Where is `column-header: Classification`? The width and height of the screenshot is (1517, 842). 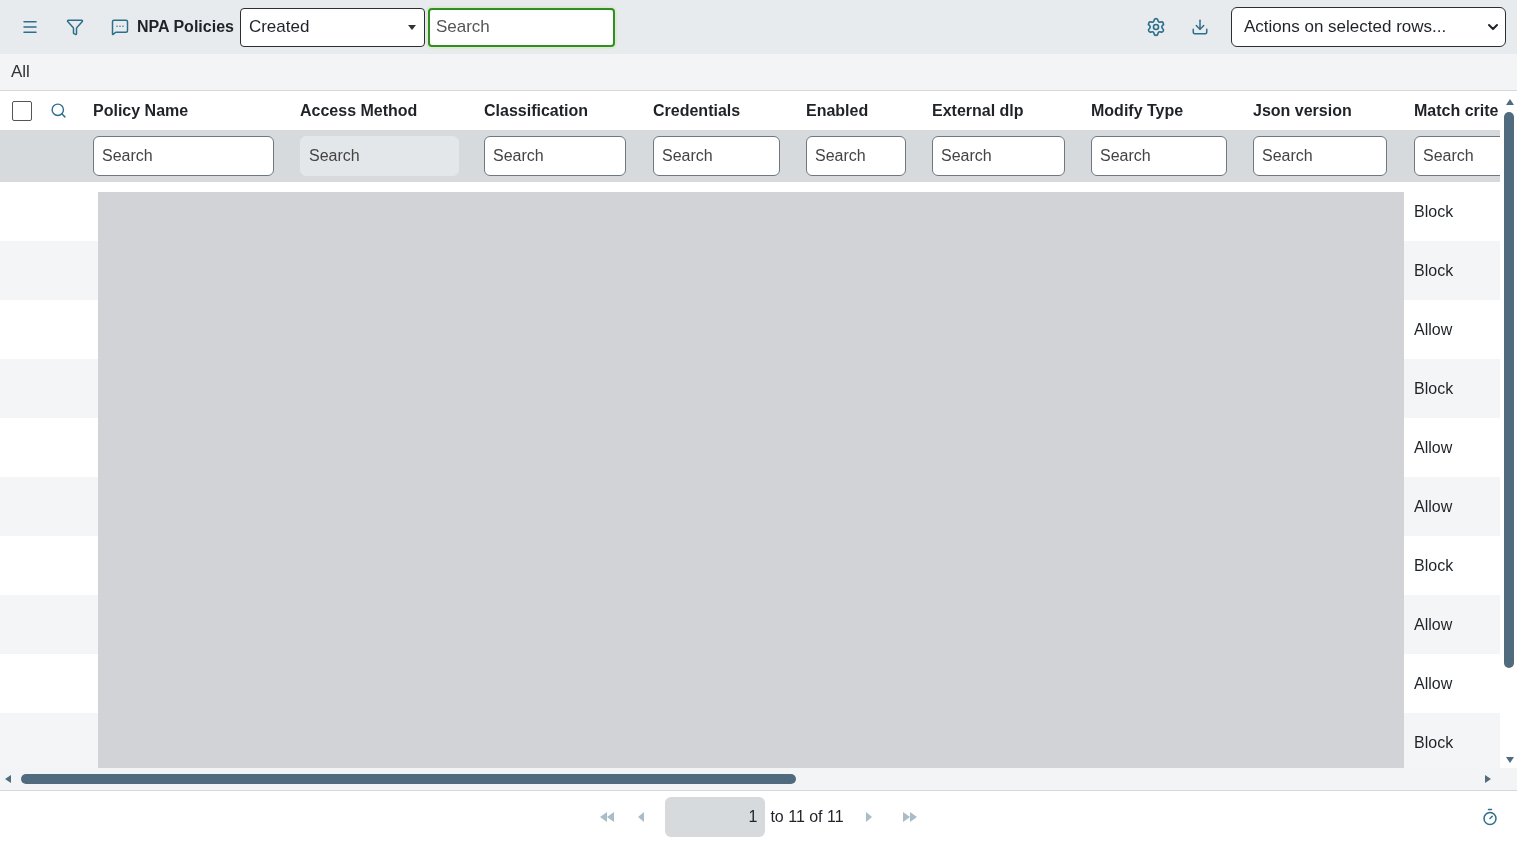 column-header: Classification is located at coordinates (536, 110).